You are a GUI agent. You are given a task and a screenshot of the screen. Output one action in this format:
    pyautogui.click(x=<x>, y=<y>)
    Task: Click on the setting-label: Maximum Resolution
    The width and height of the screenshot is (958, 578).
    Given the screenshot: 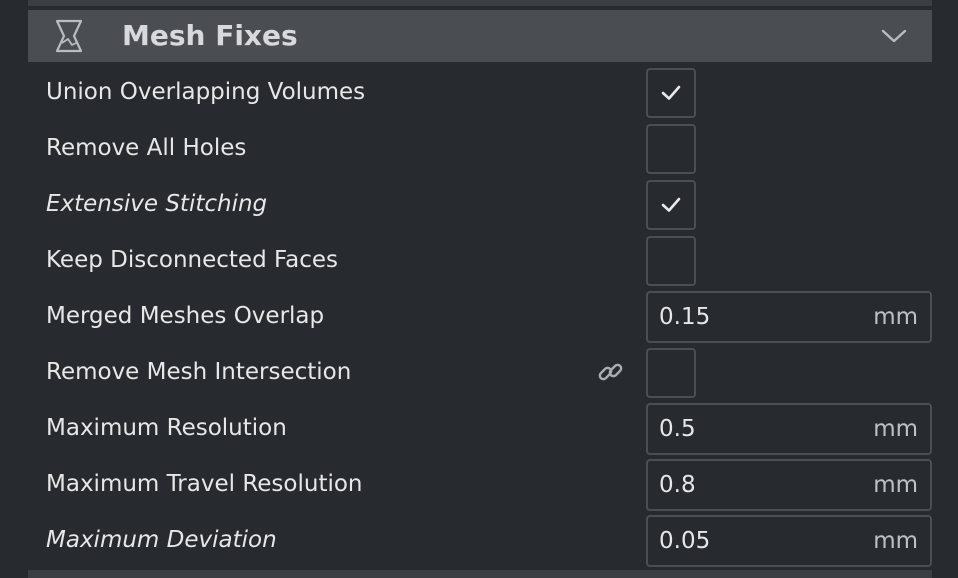 What is the action you would take?
    pyautogui.click(x=166, y=428)
    